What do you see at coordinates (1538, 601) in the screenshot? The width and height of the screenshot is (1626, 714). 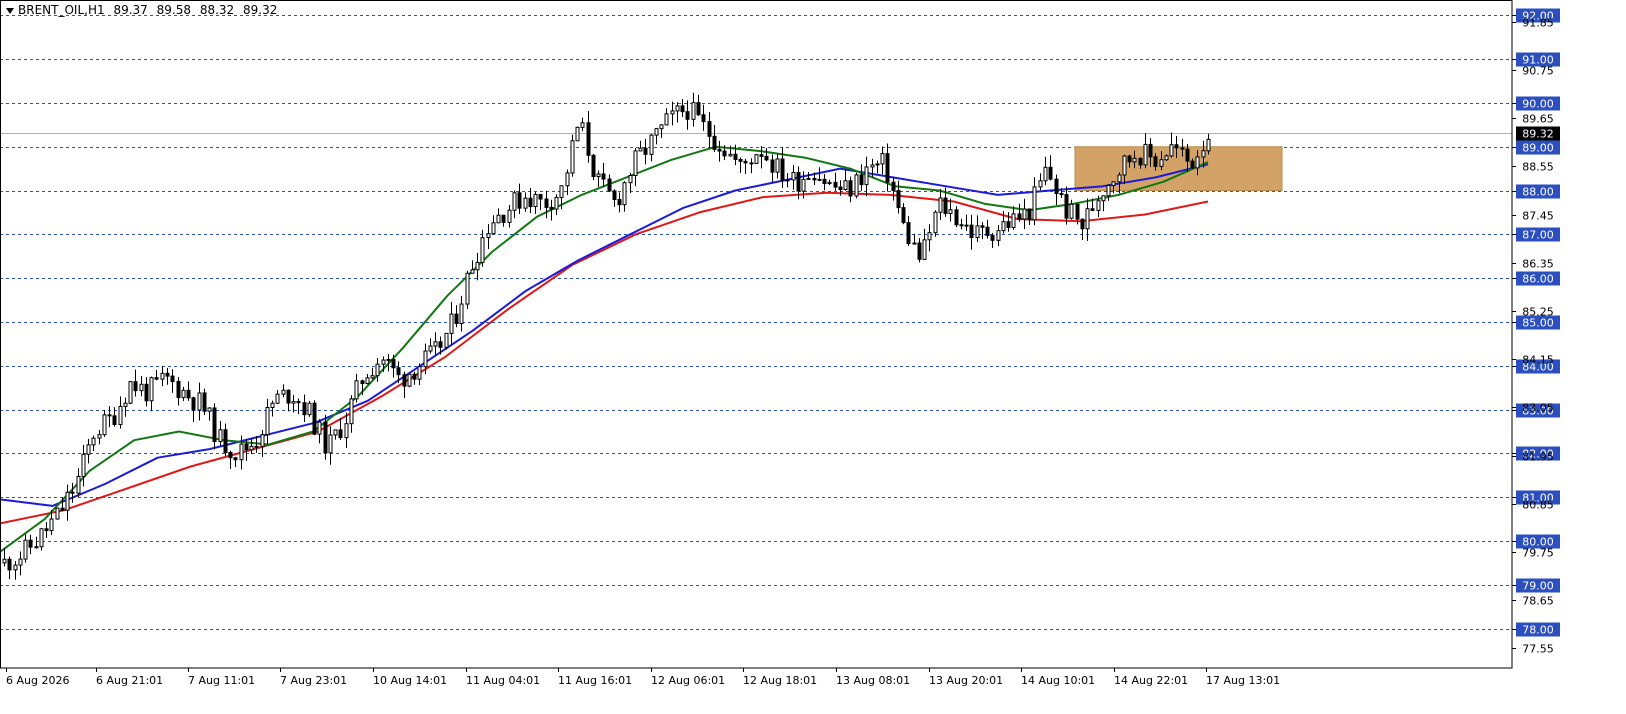 I see `price-tick-label: 78.65` at bounding box center [1538, 601].